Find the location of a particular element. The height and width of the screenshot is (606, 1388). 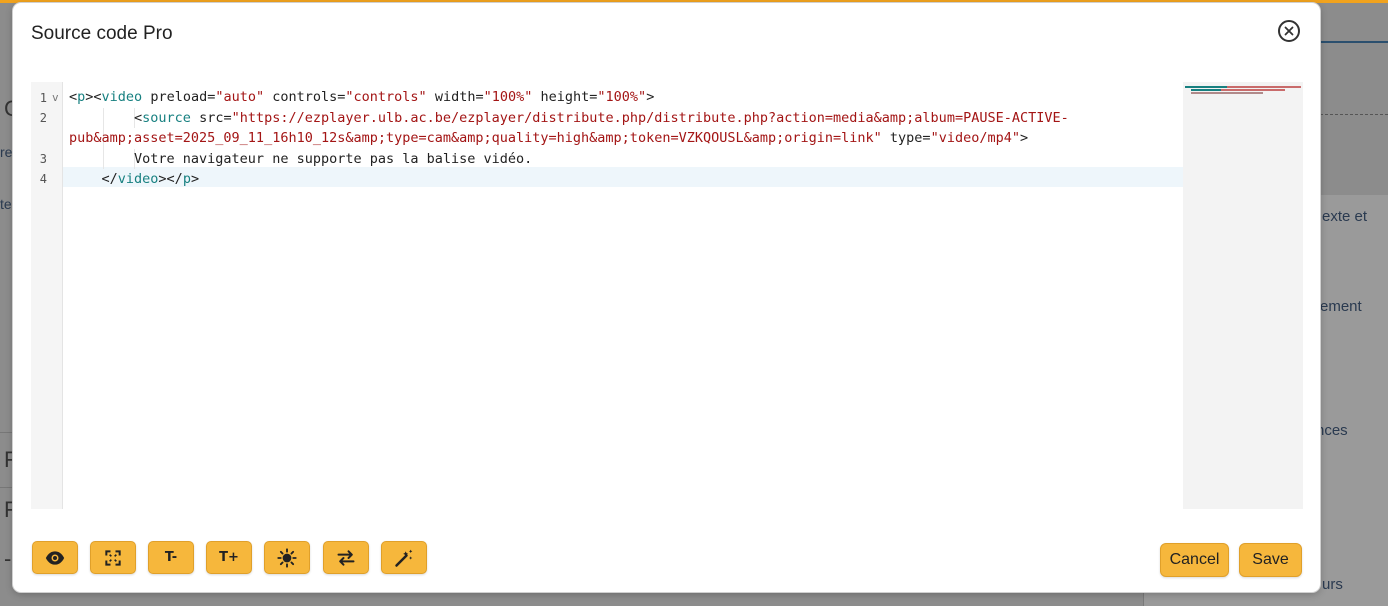

preview-button is located at coordinates (55, 557).